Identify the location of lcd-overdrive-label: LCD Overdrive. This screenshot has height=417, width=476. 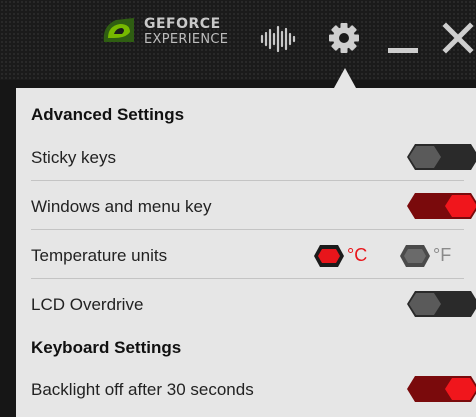
(87, 304).